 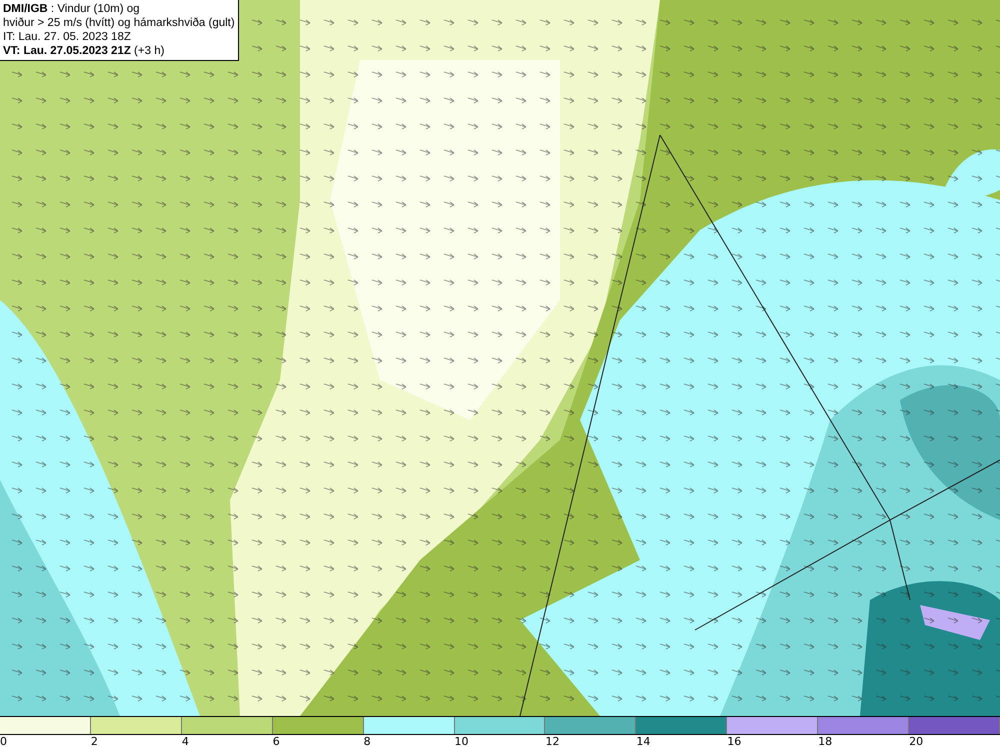 What do you see at coordinates (734, 741) in the screenshot?
I see `legend-label: 16` at bounding box center [734, 741].